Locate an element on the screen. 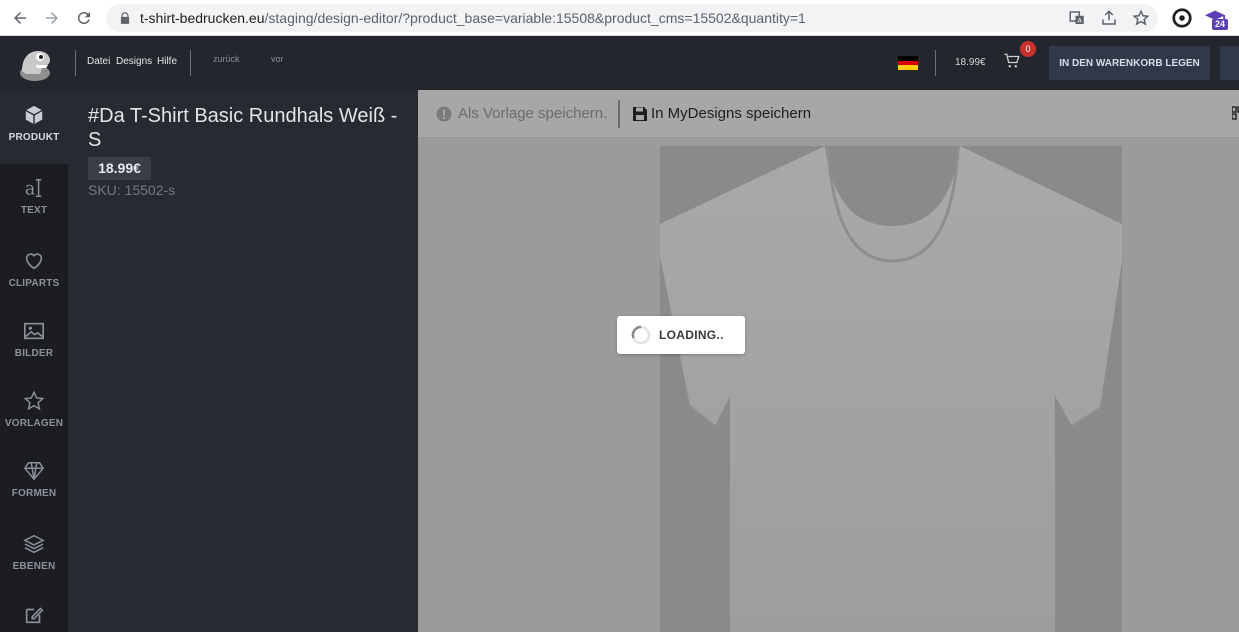 This screenshot has width=1239, height=632. text-icon: a is located at coordinates (33, 189).